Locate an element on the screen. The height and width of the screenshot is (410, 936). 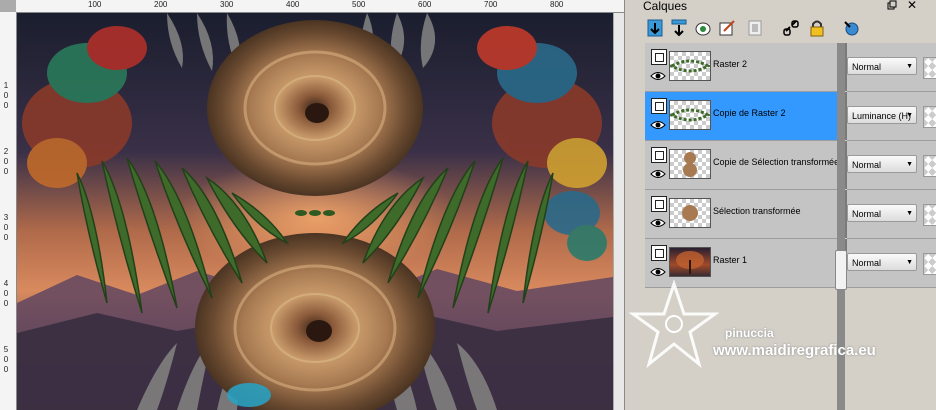
mask-icon is located at coordinates (703, 28).